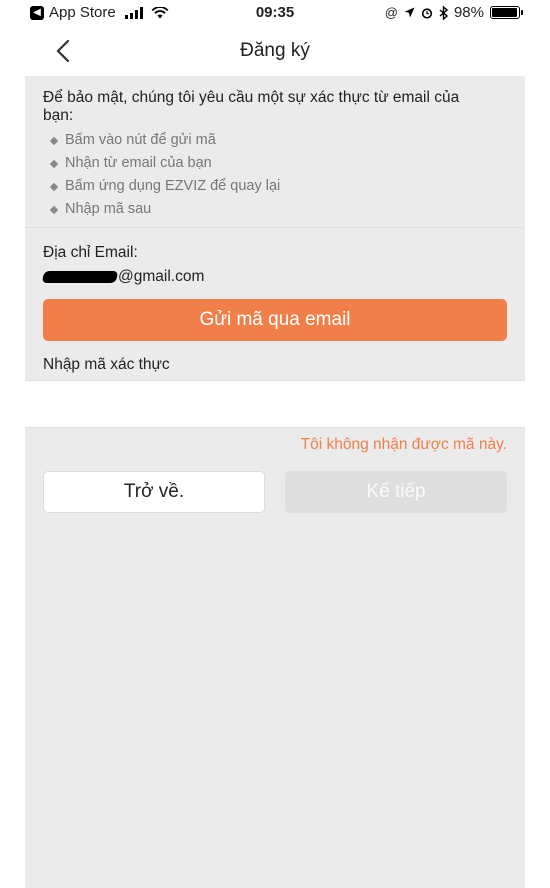 The image size is (550, 888). I want to click on list-item: Nhập mã sau, so click(284, 209).